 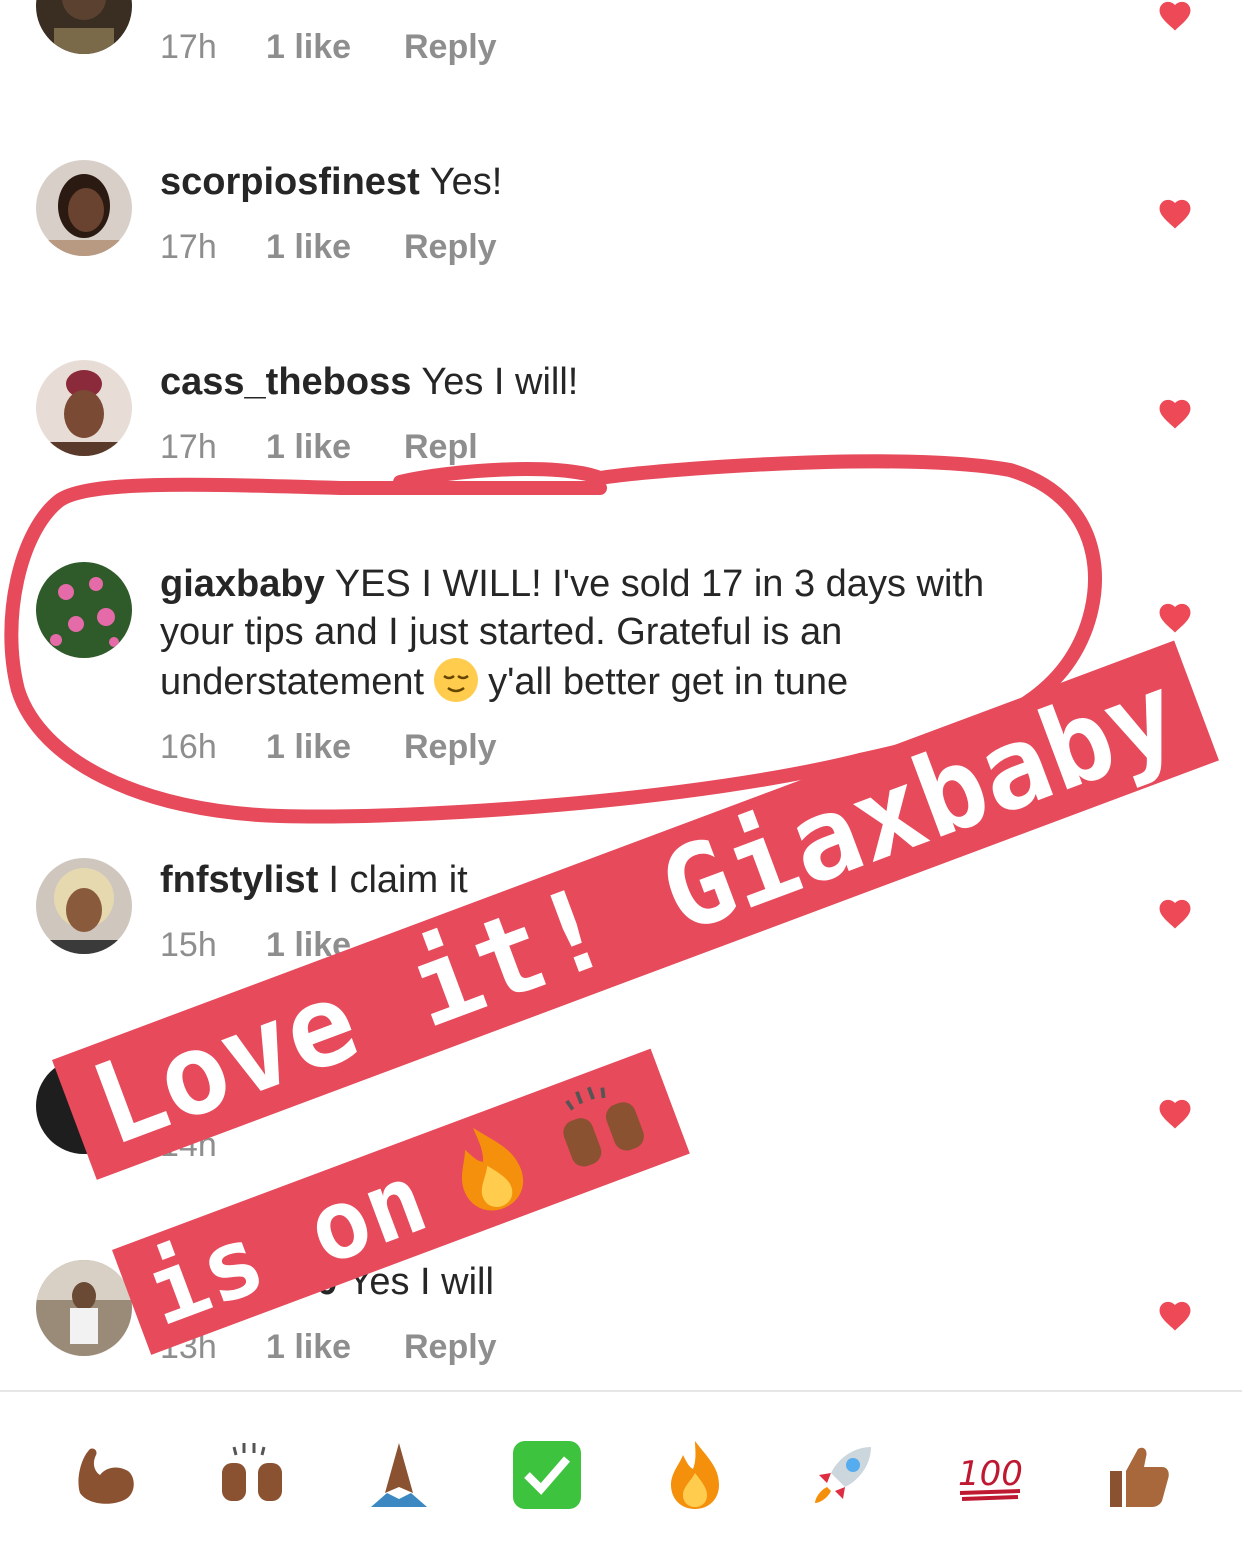 I want to click on comment-username: scorpiosfinest, so click(x=290, y=182).